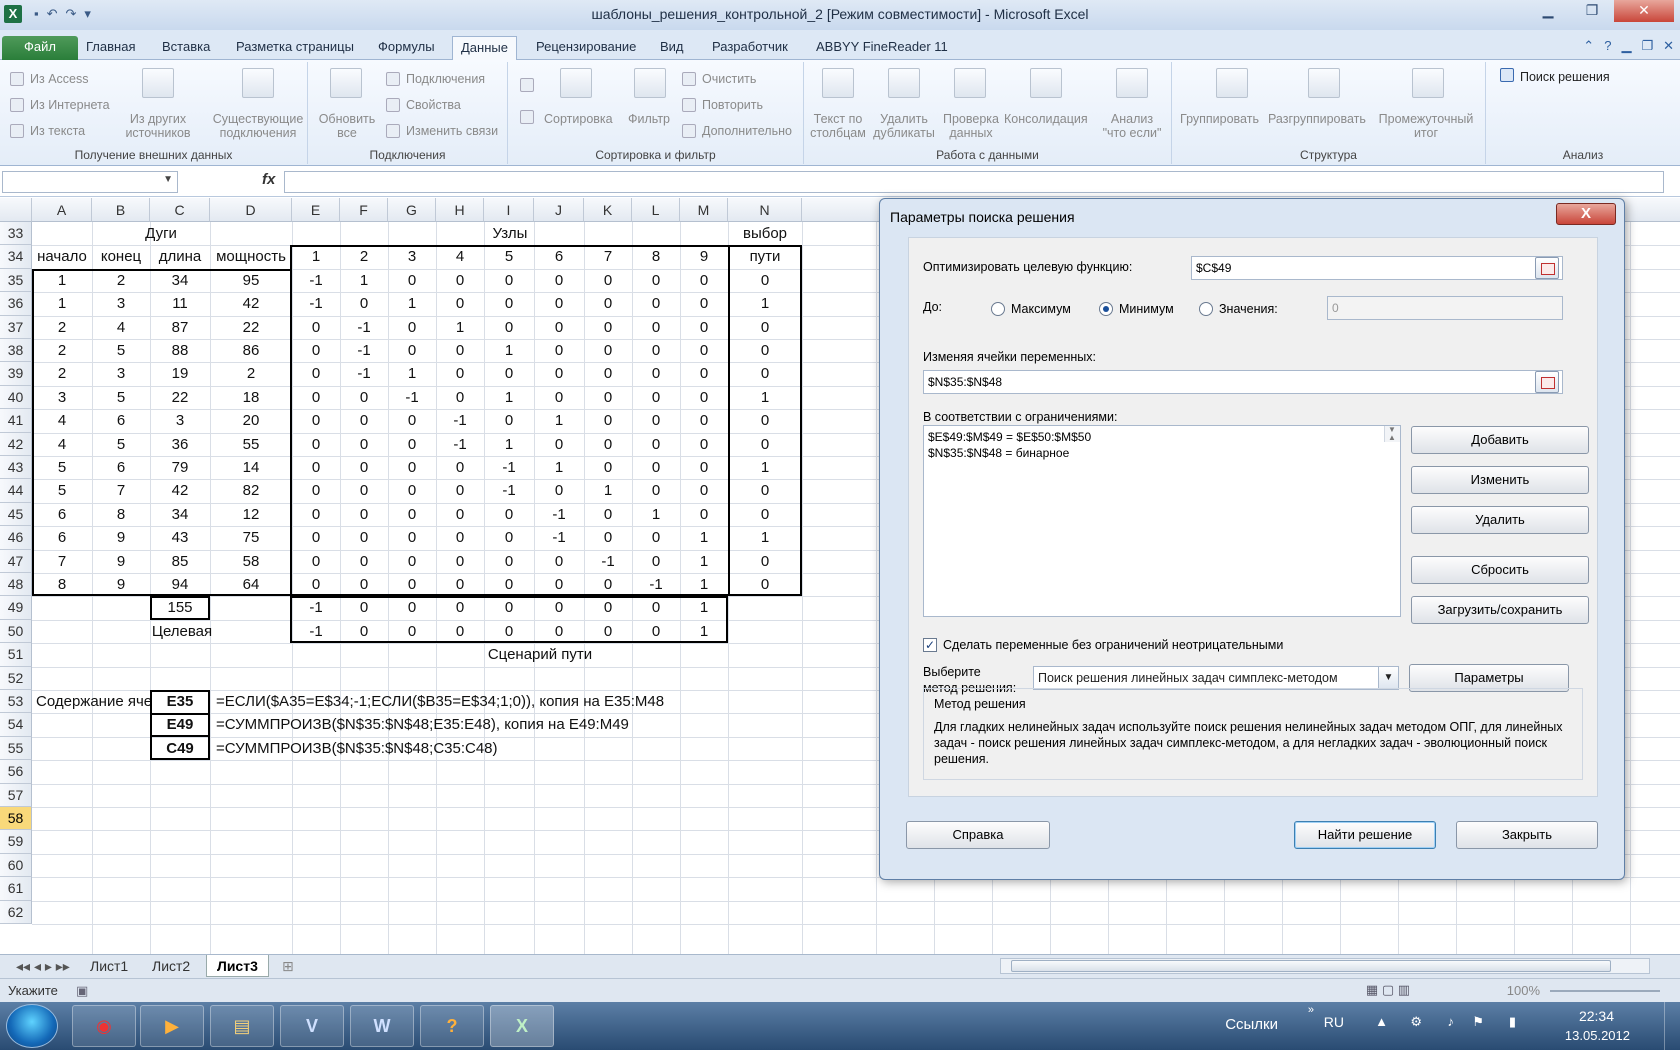  What do you see at coordinates (522, 1026) in the screenshot?
I see `excel-taskbar-icon: X` at bounding box center [522, 1026].